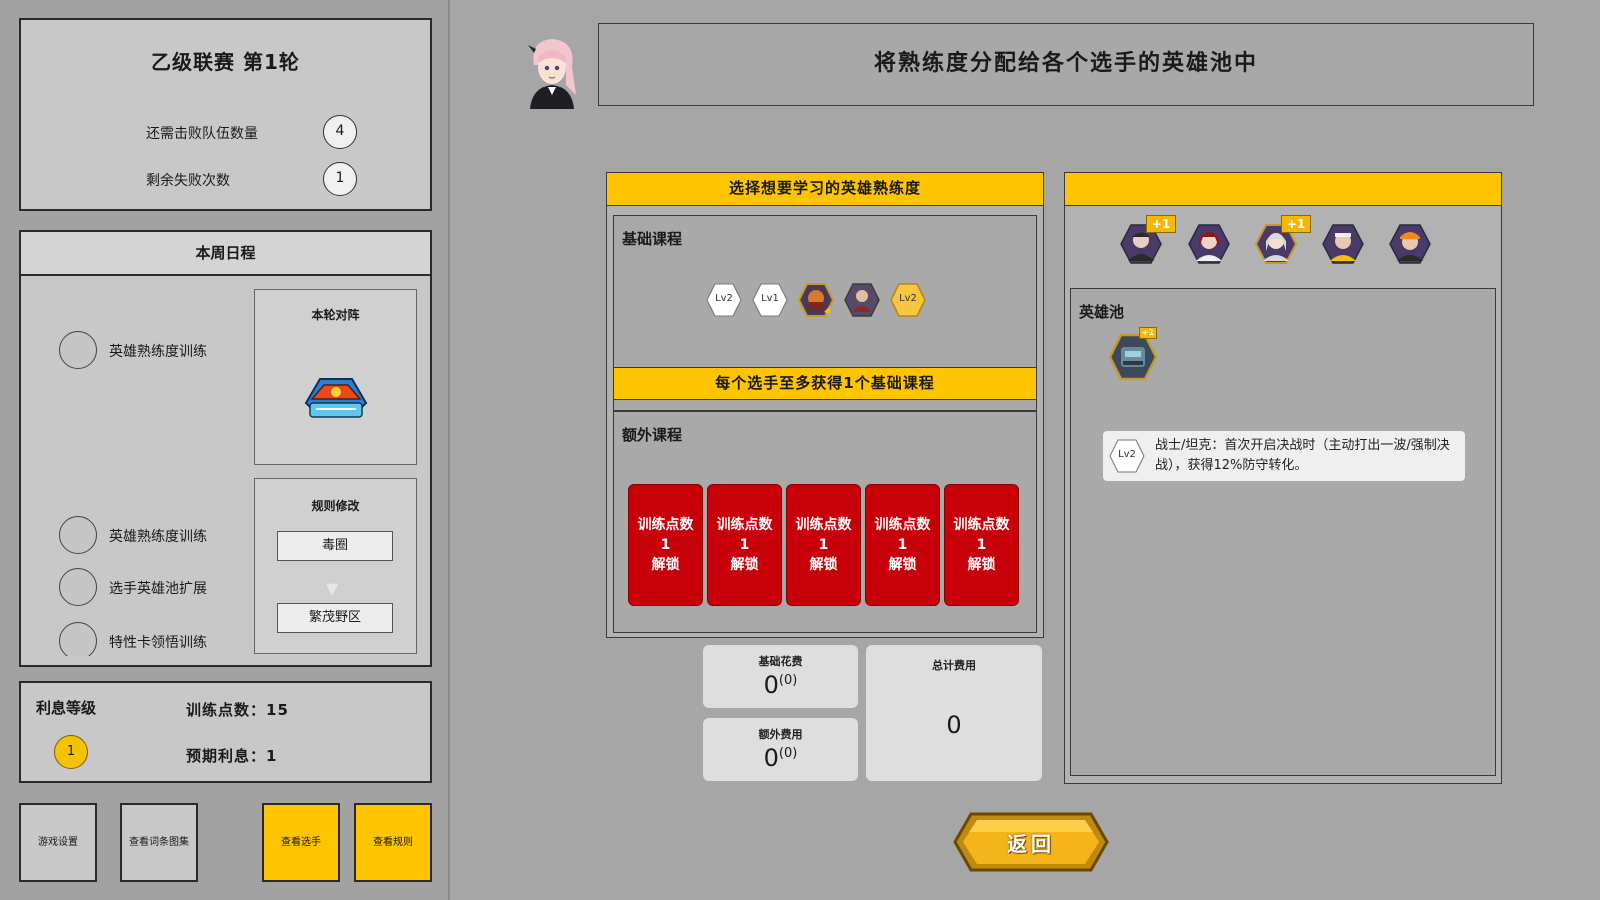  I want to click on basic-course-icons: Lv2 Lv1 Lv2, so click(826, 302).